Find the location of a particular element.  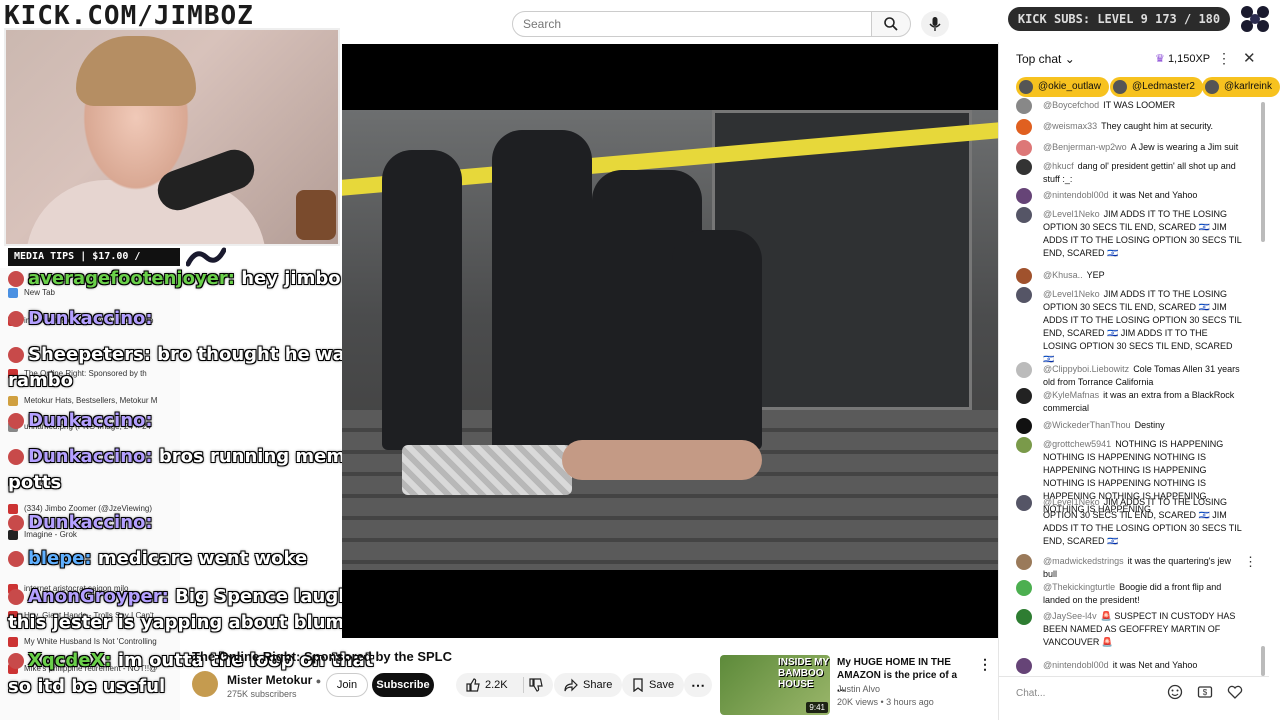

channel-name: Mister Metokur ● is located at coordinates (274, 680).